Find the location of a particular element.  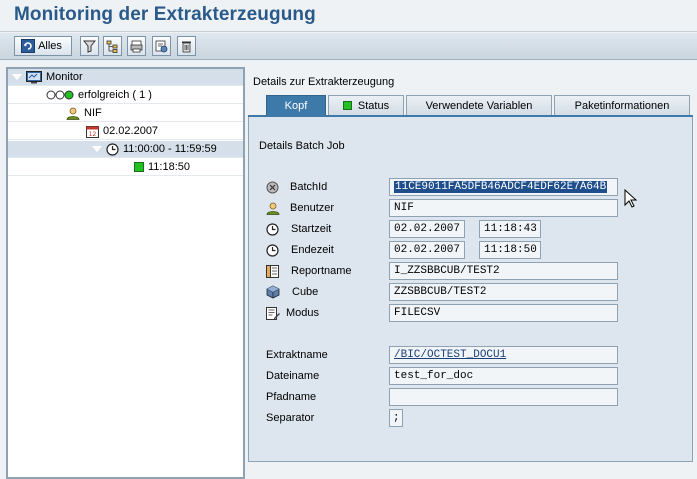

cube-label: Cube is located at coordinates (305, 292).